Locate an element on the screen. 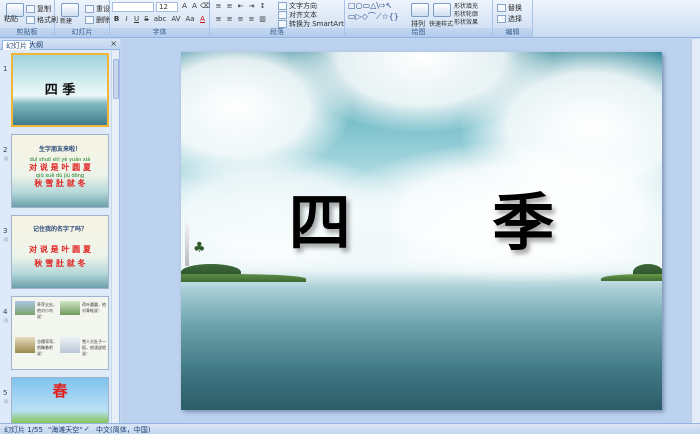 The height and width of the screenshot is (434, 700). bullets-icon: ≡ is located at coordinates (218, 6).